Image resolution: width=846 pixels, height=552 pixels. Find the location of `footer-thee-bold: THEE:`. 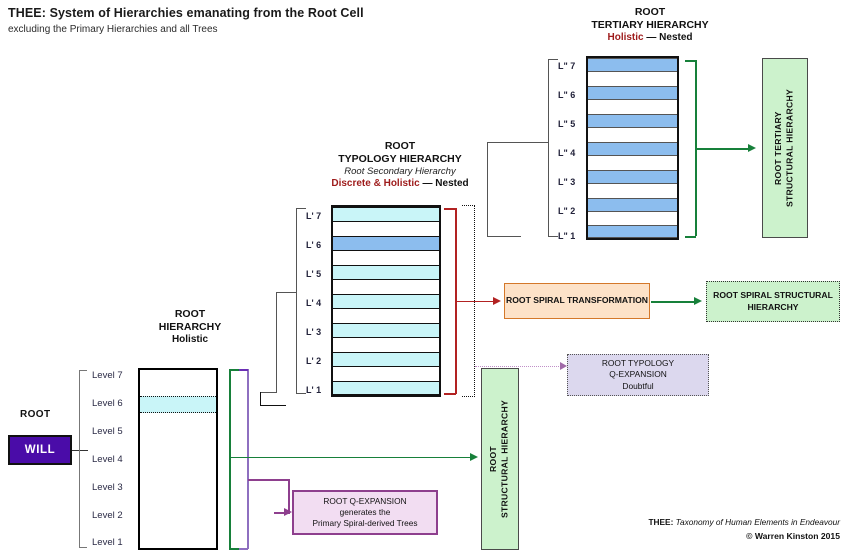

footer-thee-bold: THEE: is located at coordinates (661, 522).